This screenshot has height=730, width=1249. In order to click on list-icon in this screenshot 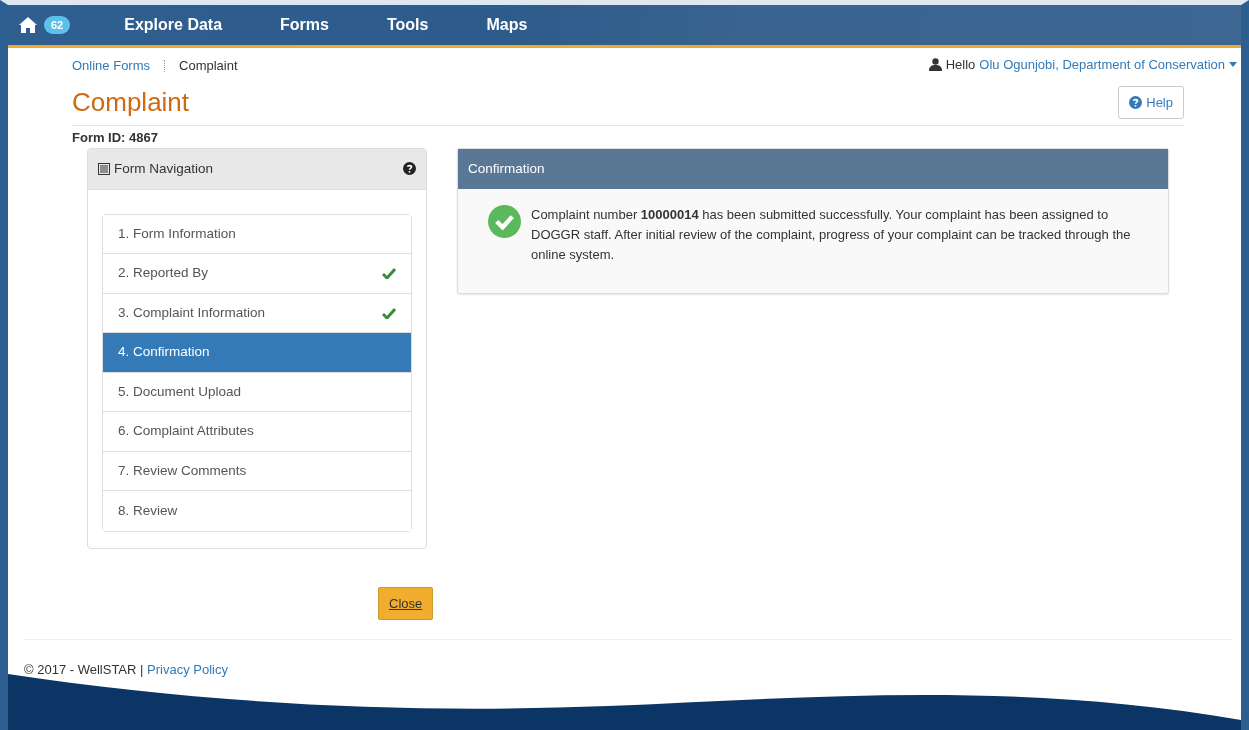, I will do `click(104, 168)`.